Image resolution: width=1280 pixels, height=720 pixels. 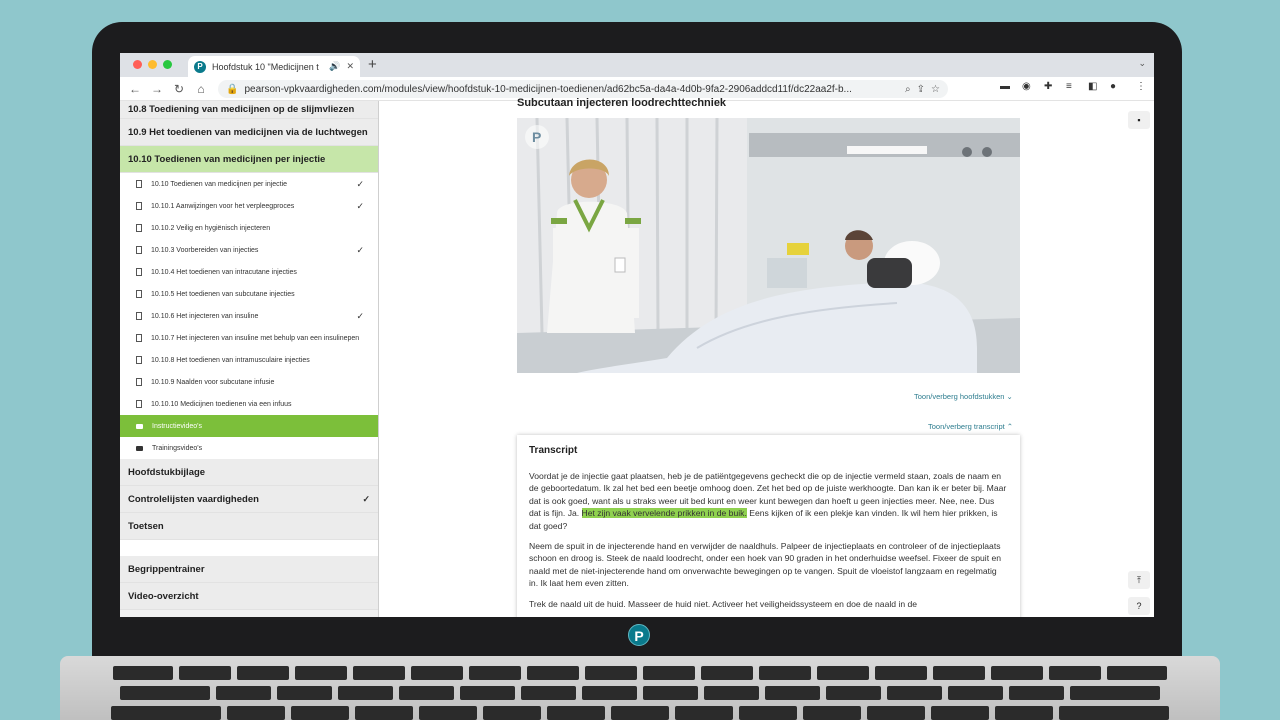 I want to click on speaker-icon: 🔊, so click(x=334, y=66).